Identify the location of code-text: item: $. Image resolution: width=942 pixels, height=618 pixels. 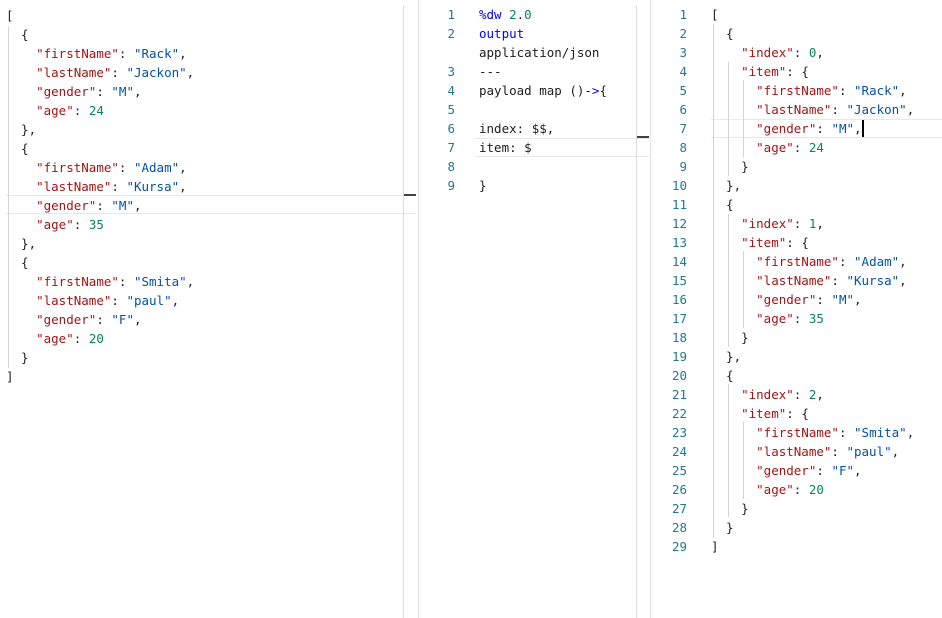
(505, 147).